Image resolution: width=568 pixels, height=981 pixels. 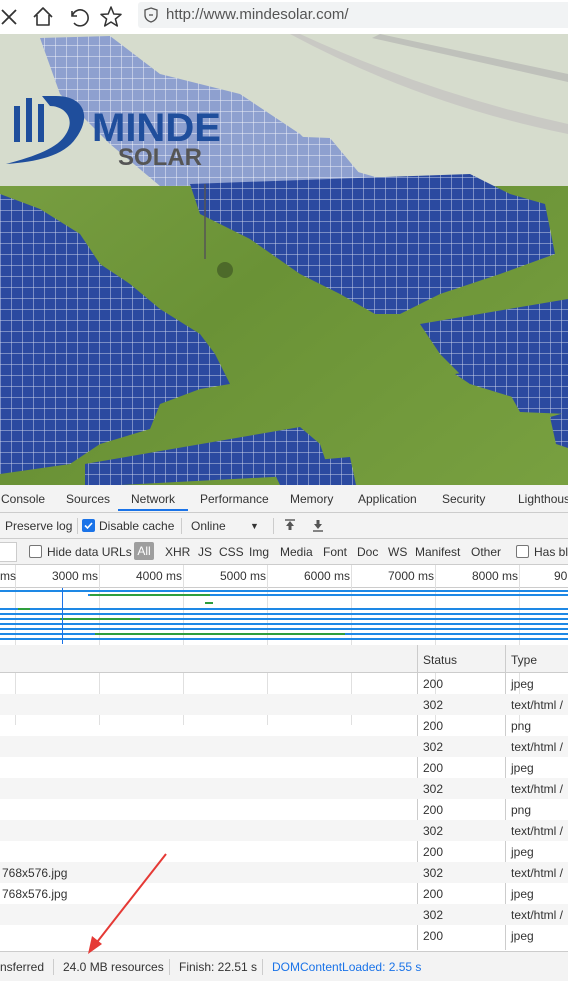 What do you see at coordinates (259, 552) in the screenshot?
I see `filter-img: Img` at bounding box center [259, 552].